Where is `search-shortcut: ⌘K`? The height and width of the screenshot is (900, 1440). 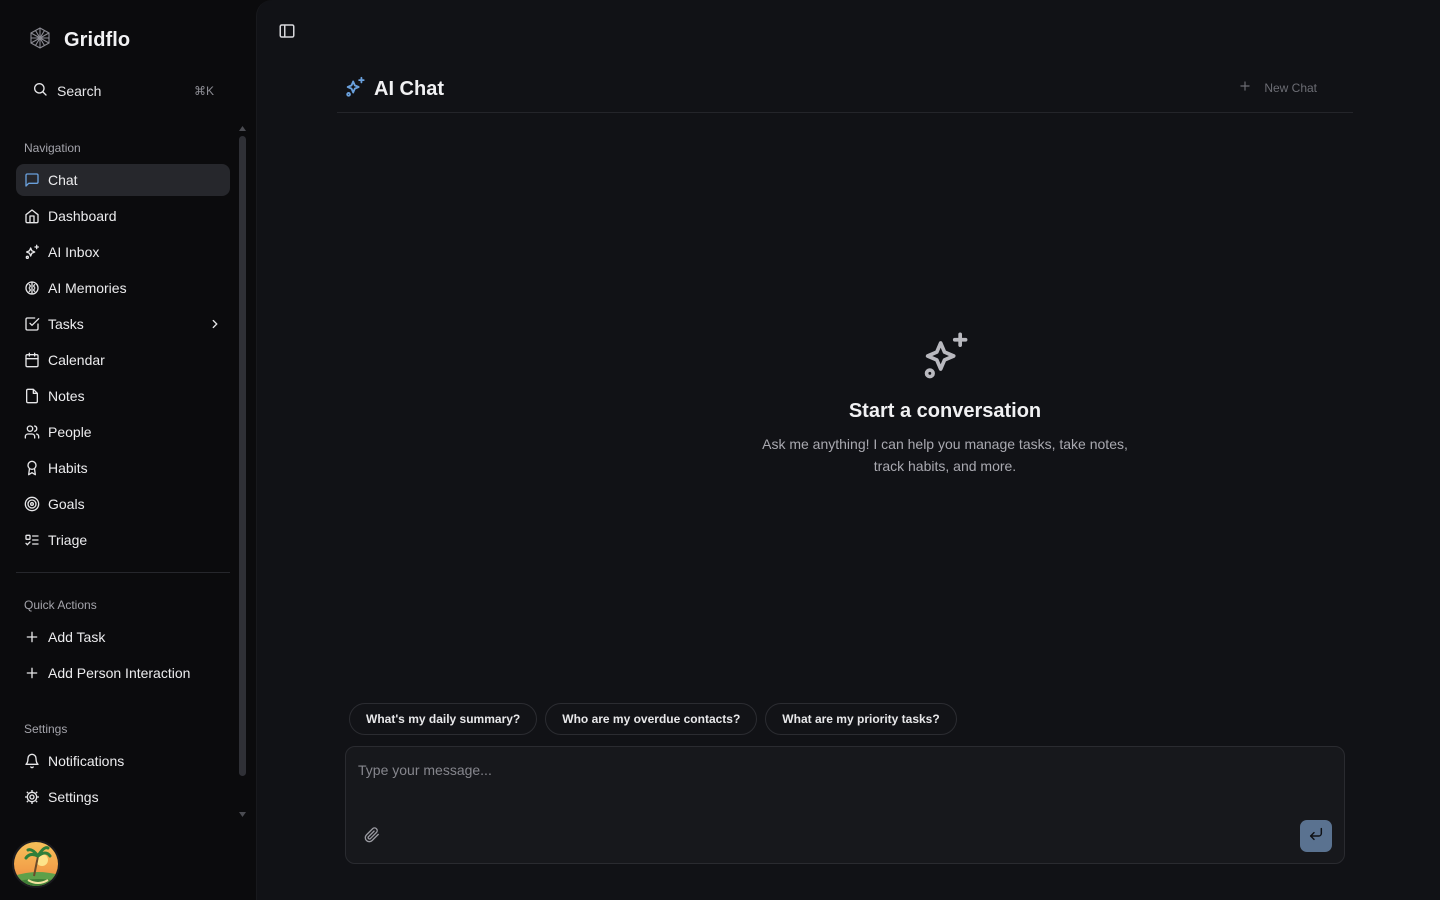 search-shortcut: ⌘K is located at coordinates (203, 91).